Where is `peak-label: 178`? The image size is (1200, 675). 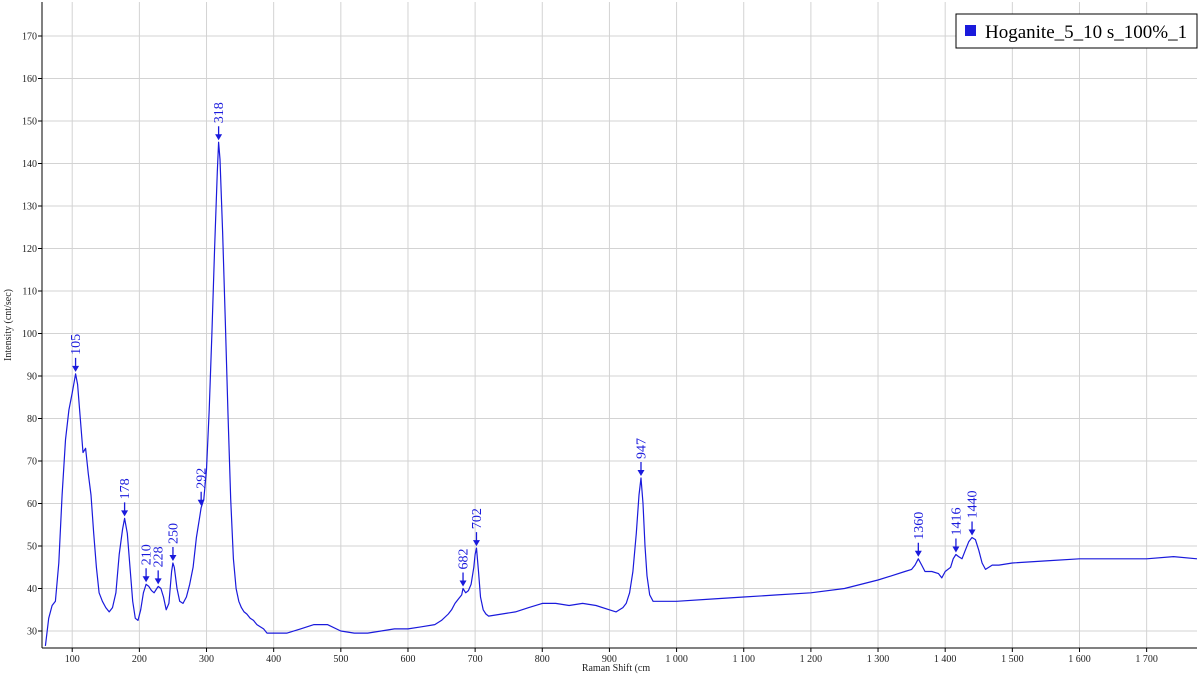
peak-label: 178 is located at coordinates (125, 488).